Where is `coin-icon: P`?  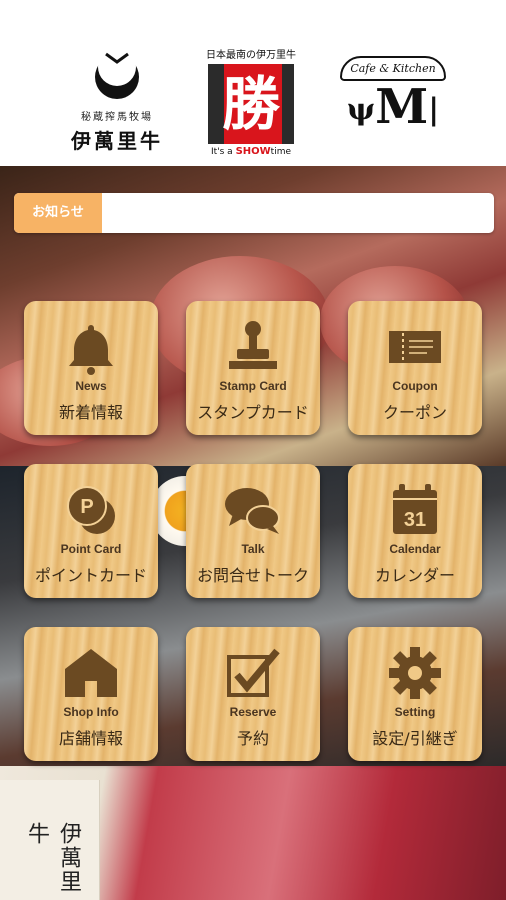
coin-icon: P is located at coordinates (91, 510).